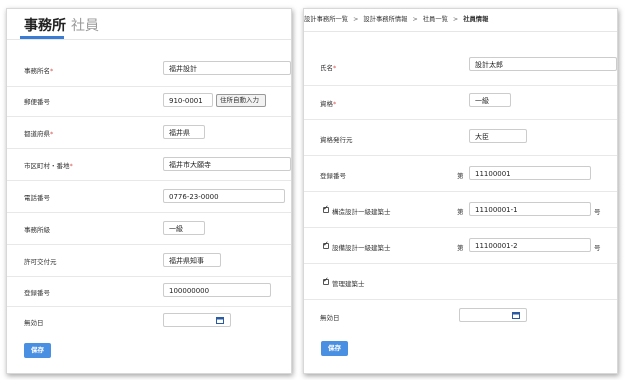 The height and width of the screenshot is (380, 625). I want to click on form-row-equipment-architect: 設備設計一級建築士 第 11100001-2 号, so click(460, 245).